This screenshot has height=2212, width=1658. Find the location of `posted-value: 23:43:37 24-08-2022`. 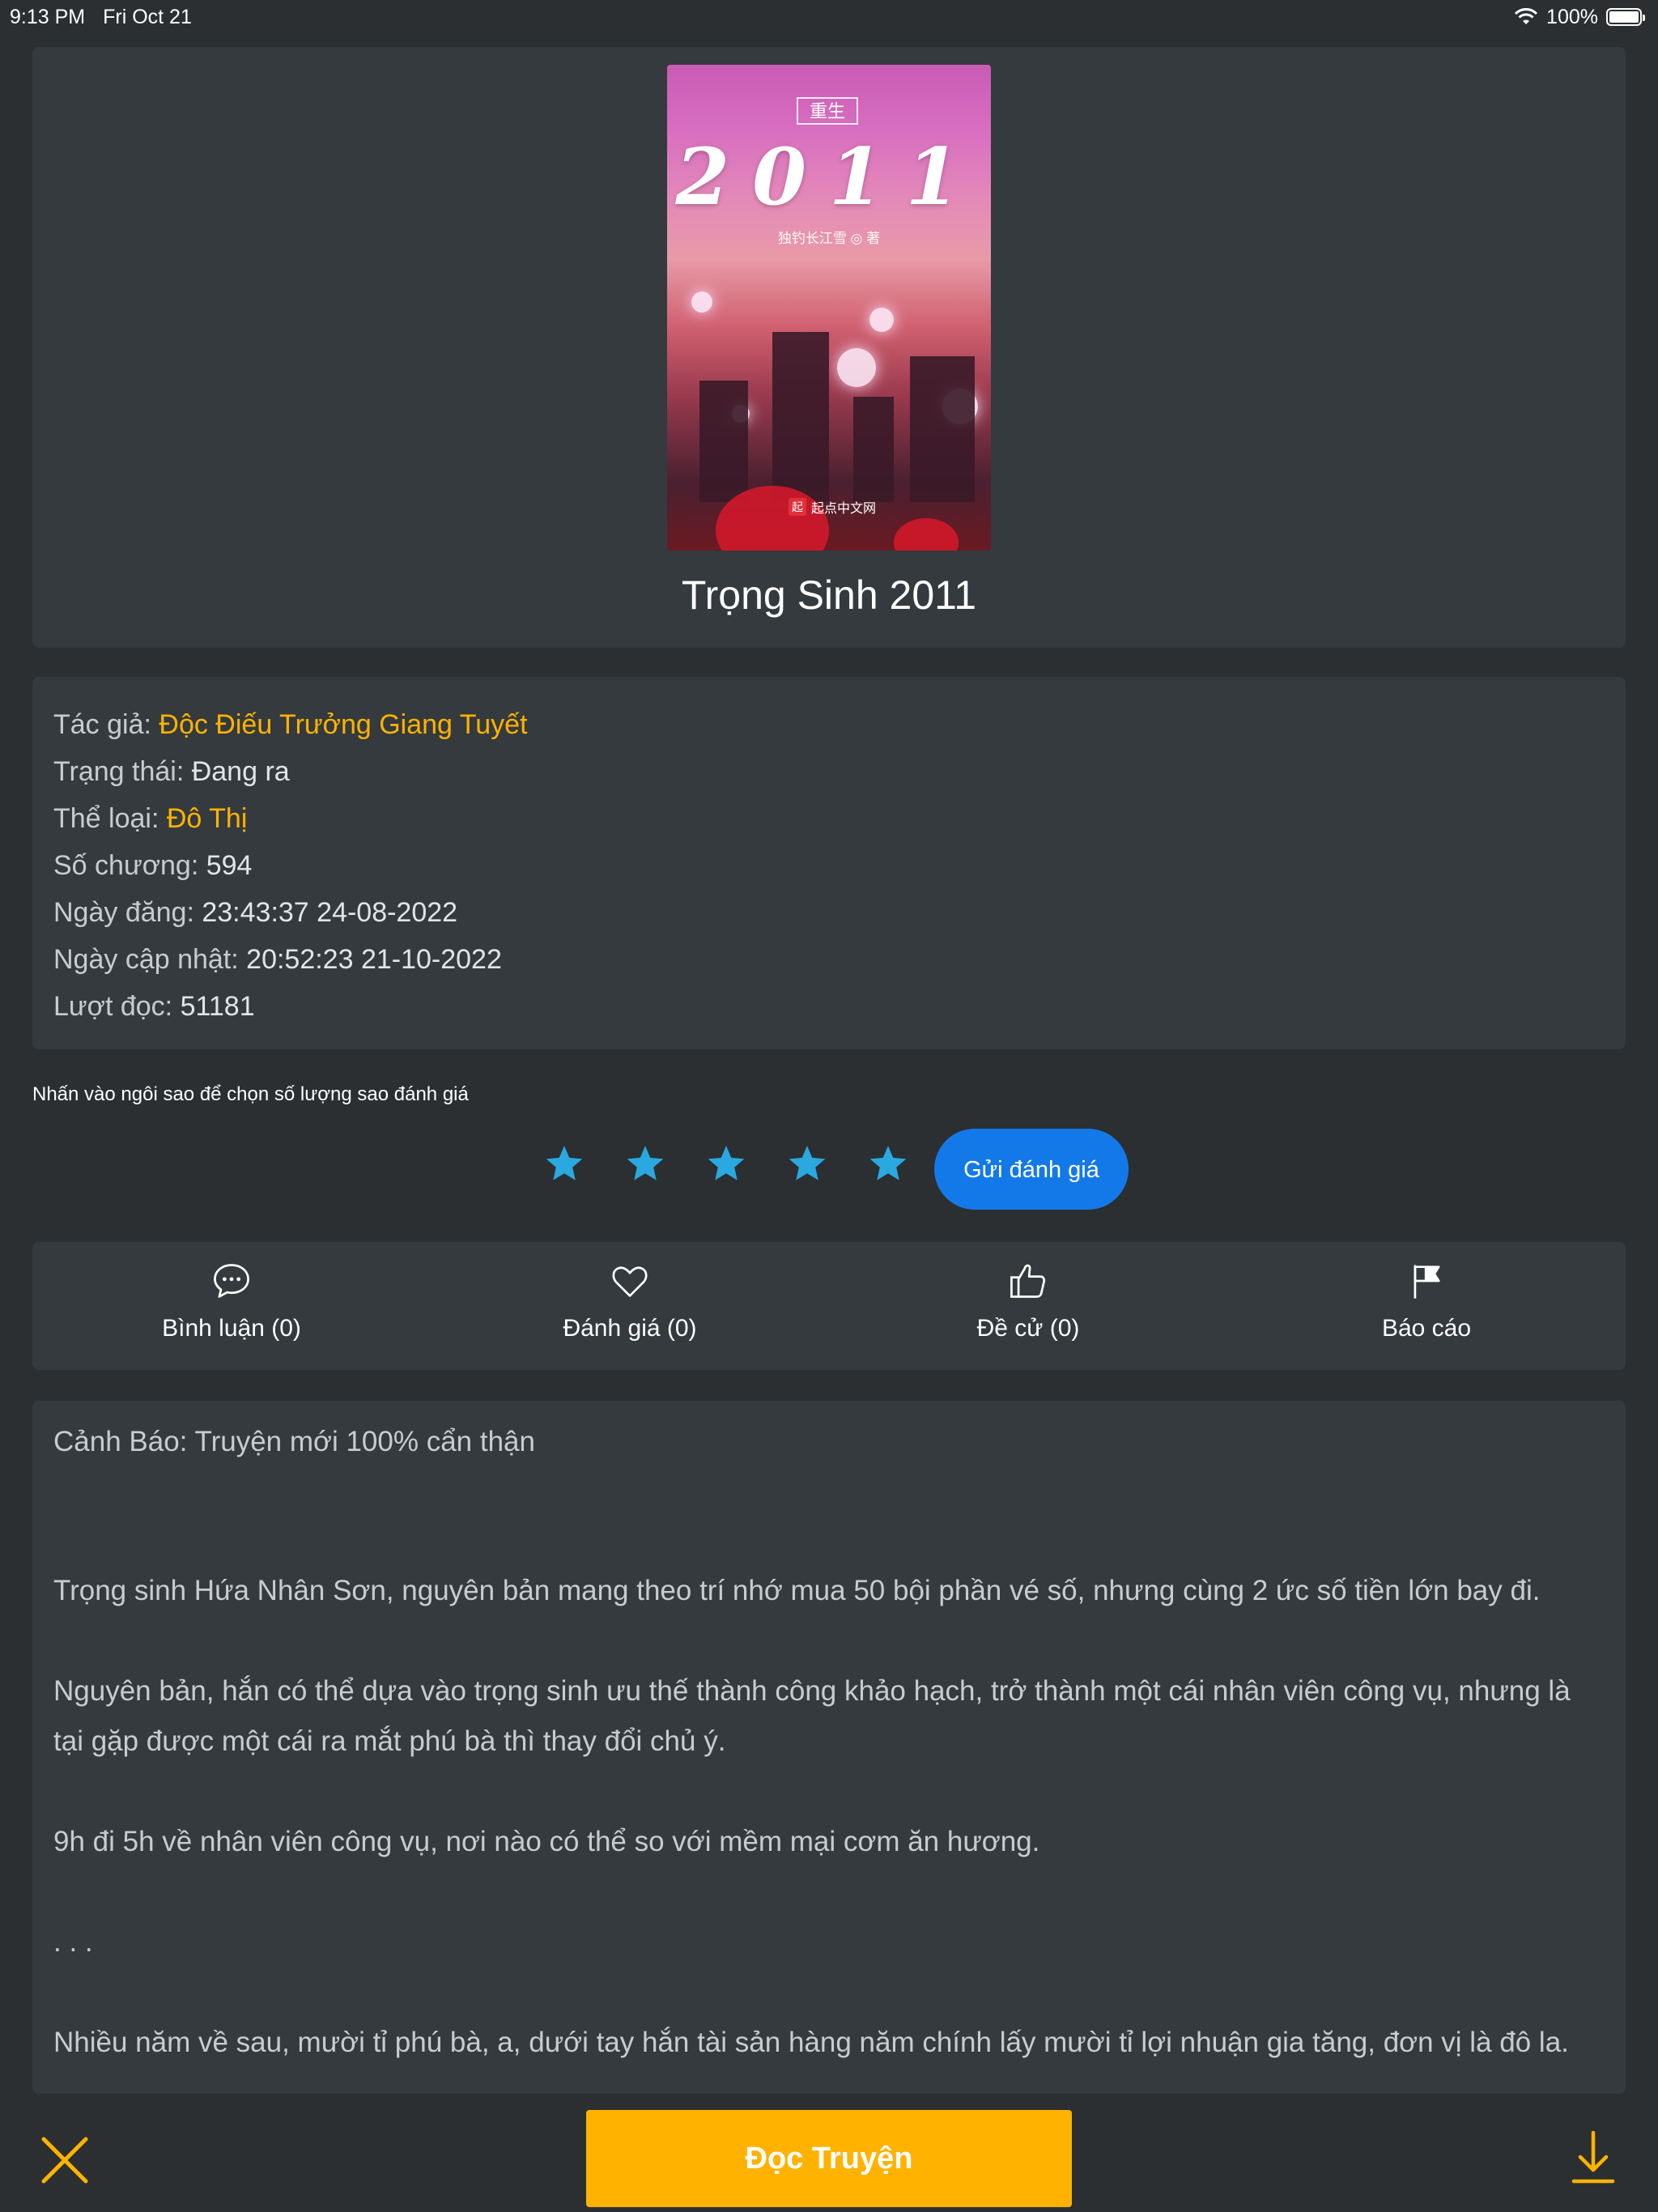

posted-value: 23:43:37 24-08-2022 is located at coordinates (330, 912).